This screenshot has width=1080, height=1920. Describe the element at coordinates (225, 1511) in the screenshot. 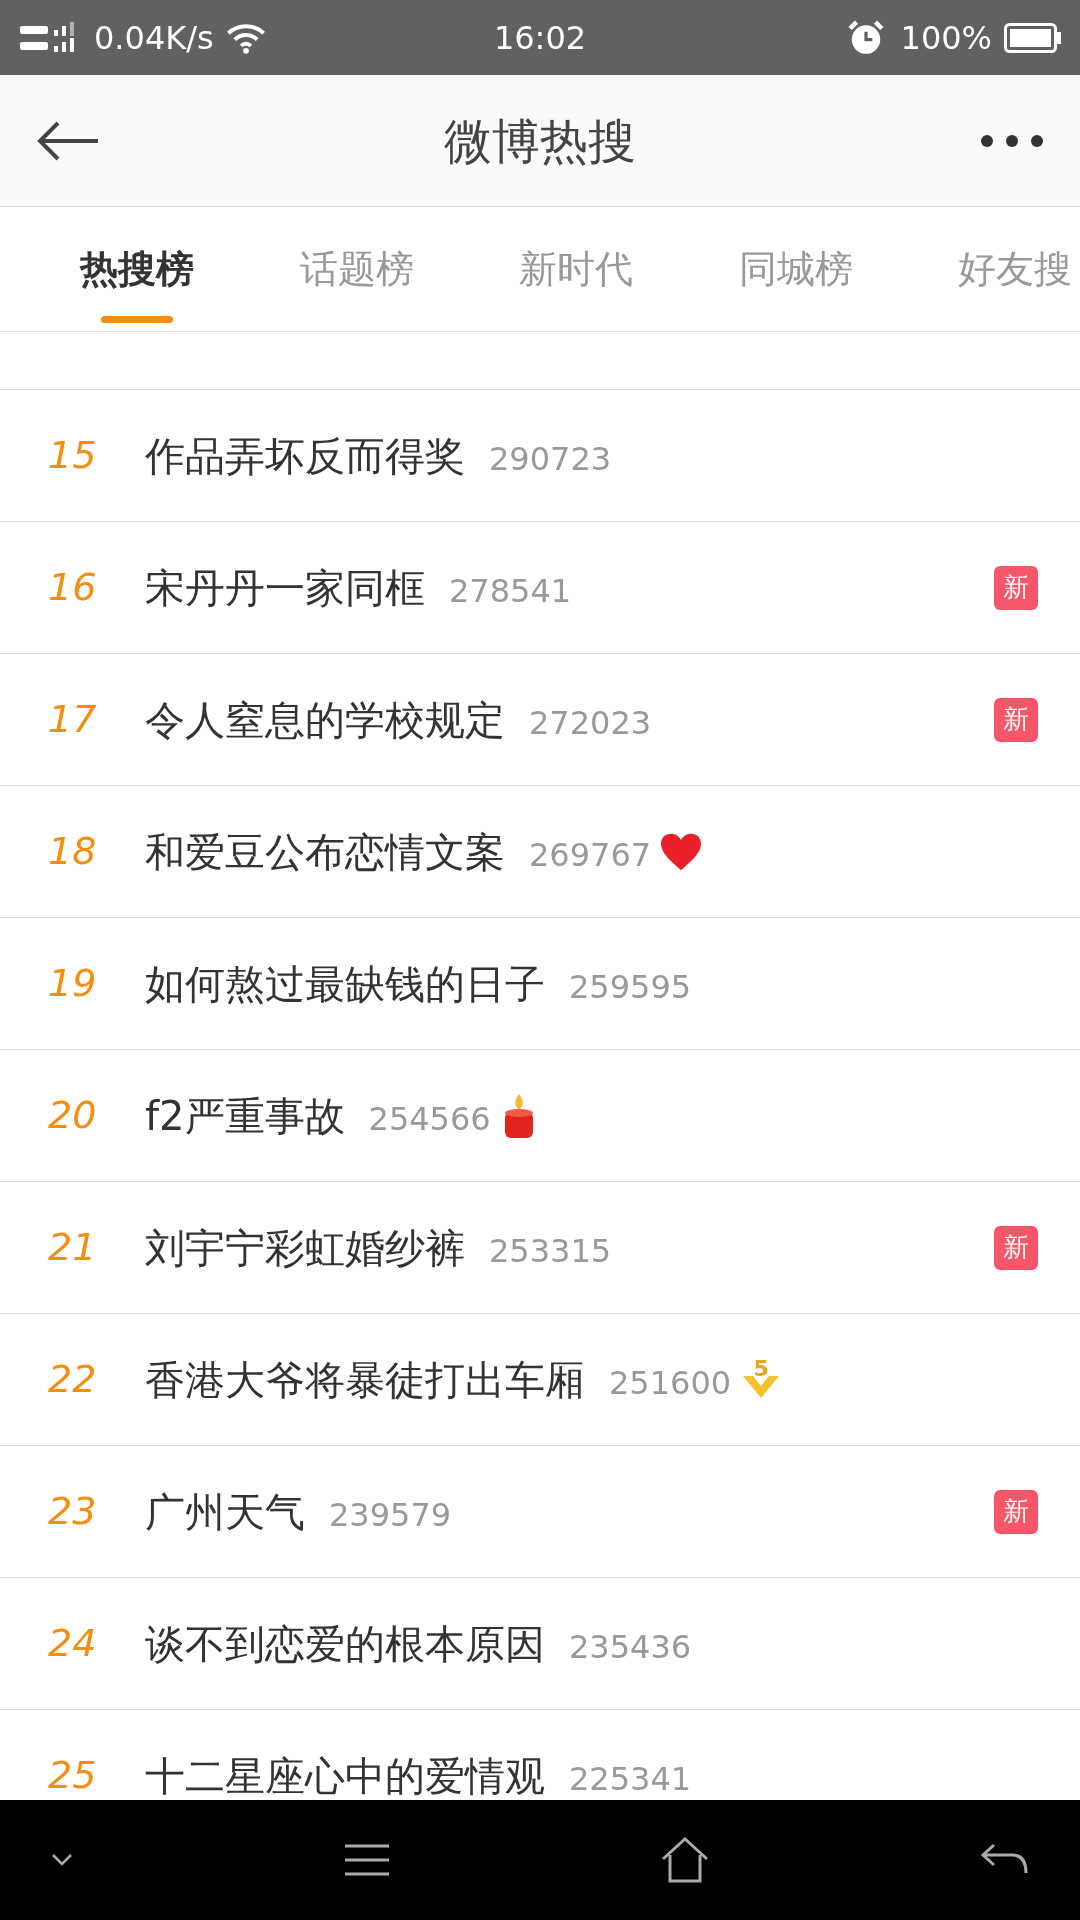

I see `topic-title: 广州天气` at that location.